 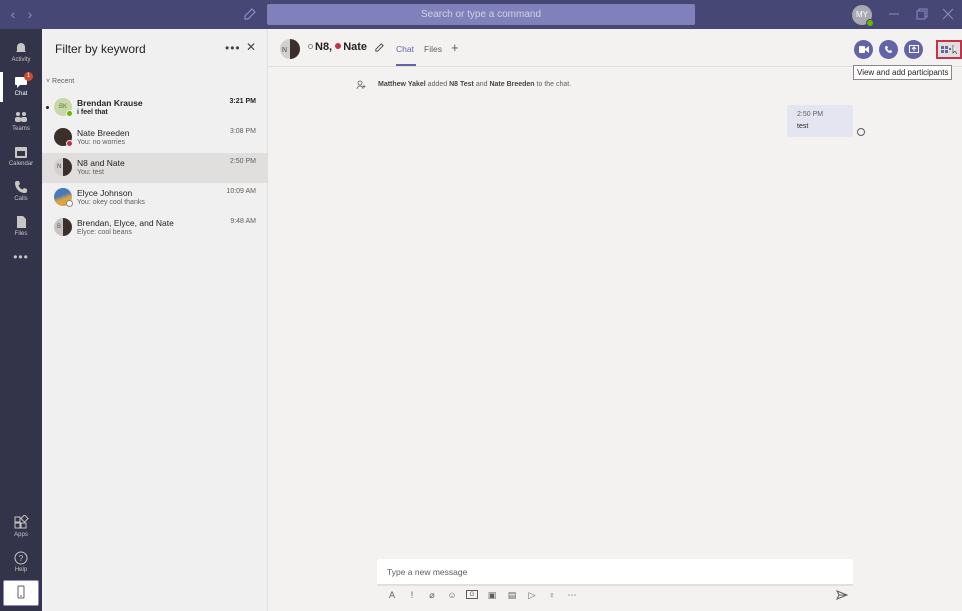 What do you see at coordinates (13, 14) in the screenshot?
I see `back-button: ‹` at bounding box center [13, 14].